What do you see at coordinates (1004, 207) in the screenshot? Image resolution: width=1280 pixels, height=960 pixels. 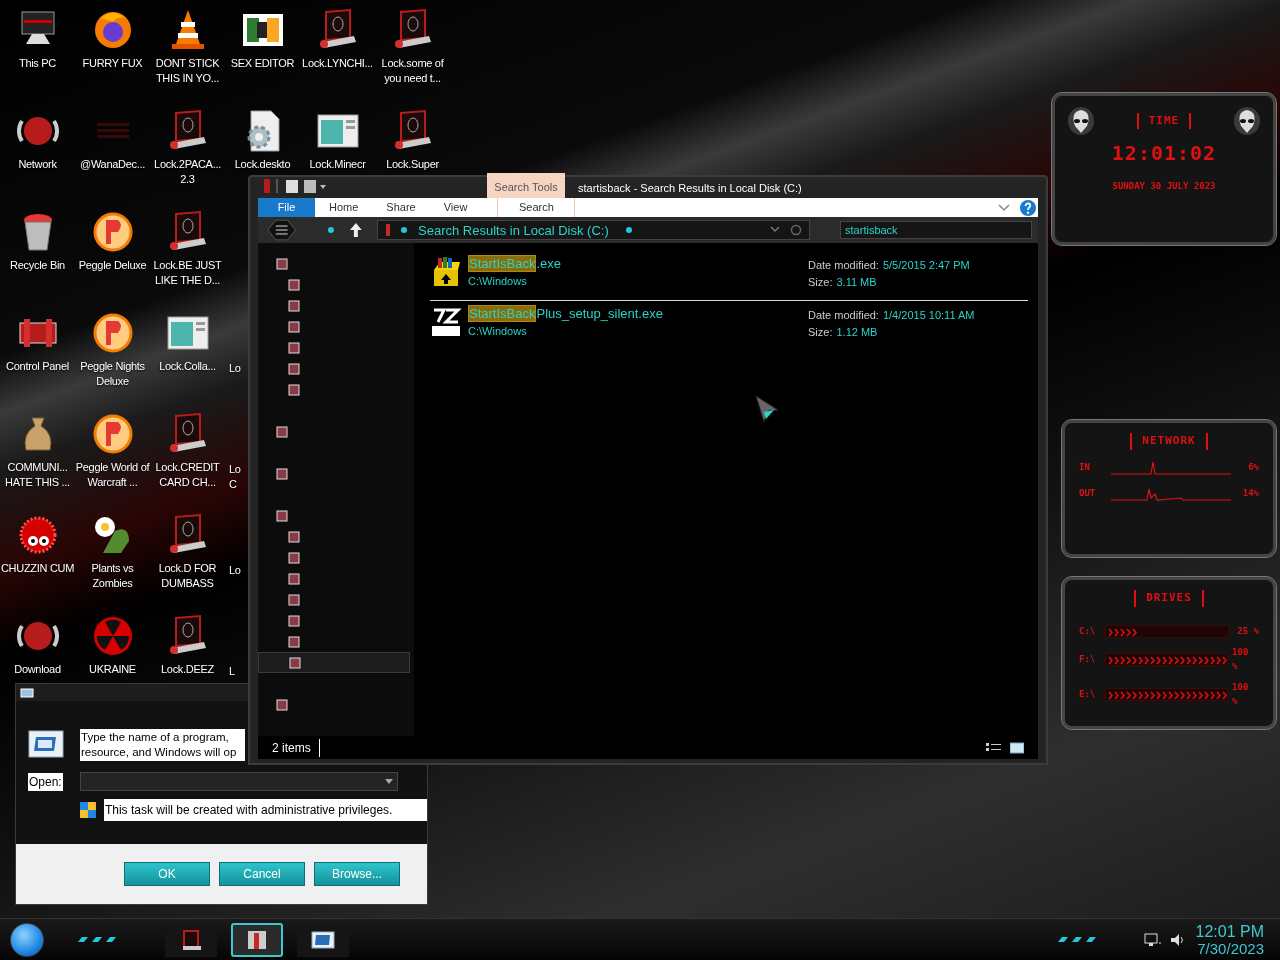 I see `chevron-icon` at bounding box center [1004, 207].